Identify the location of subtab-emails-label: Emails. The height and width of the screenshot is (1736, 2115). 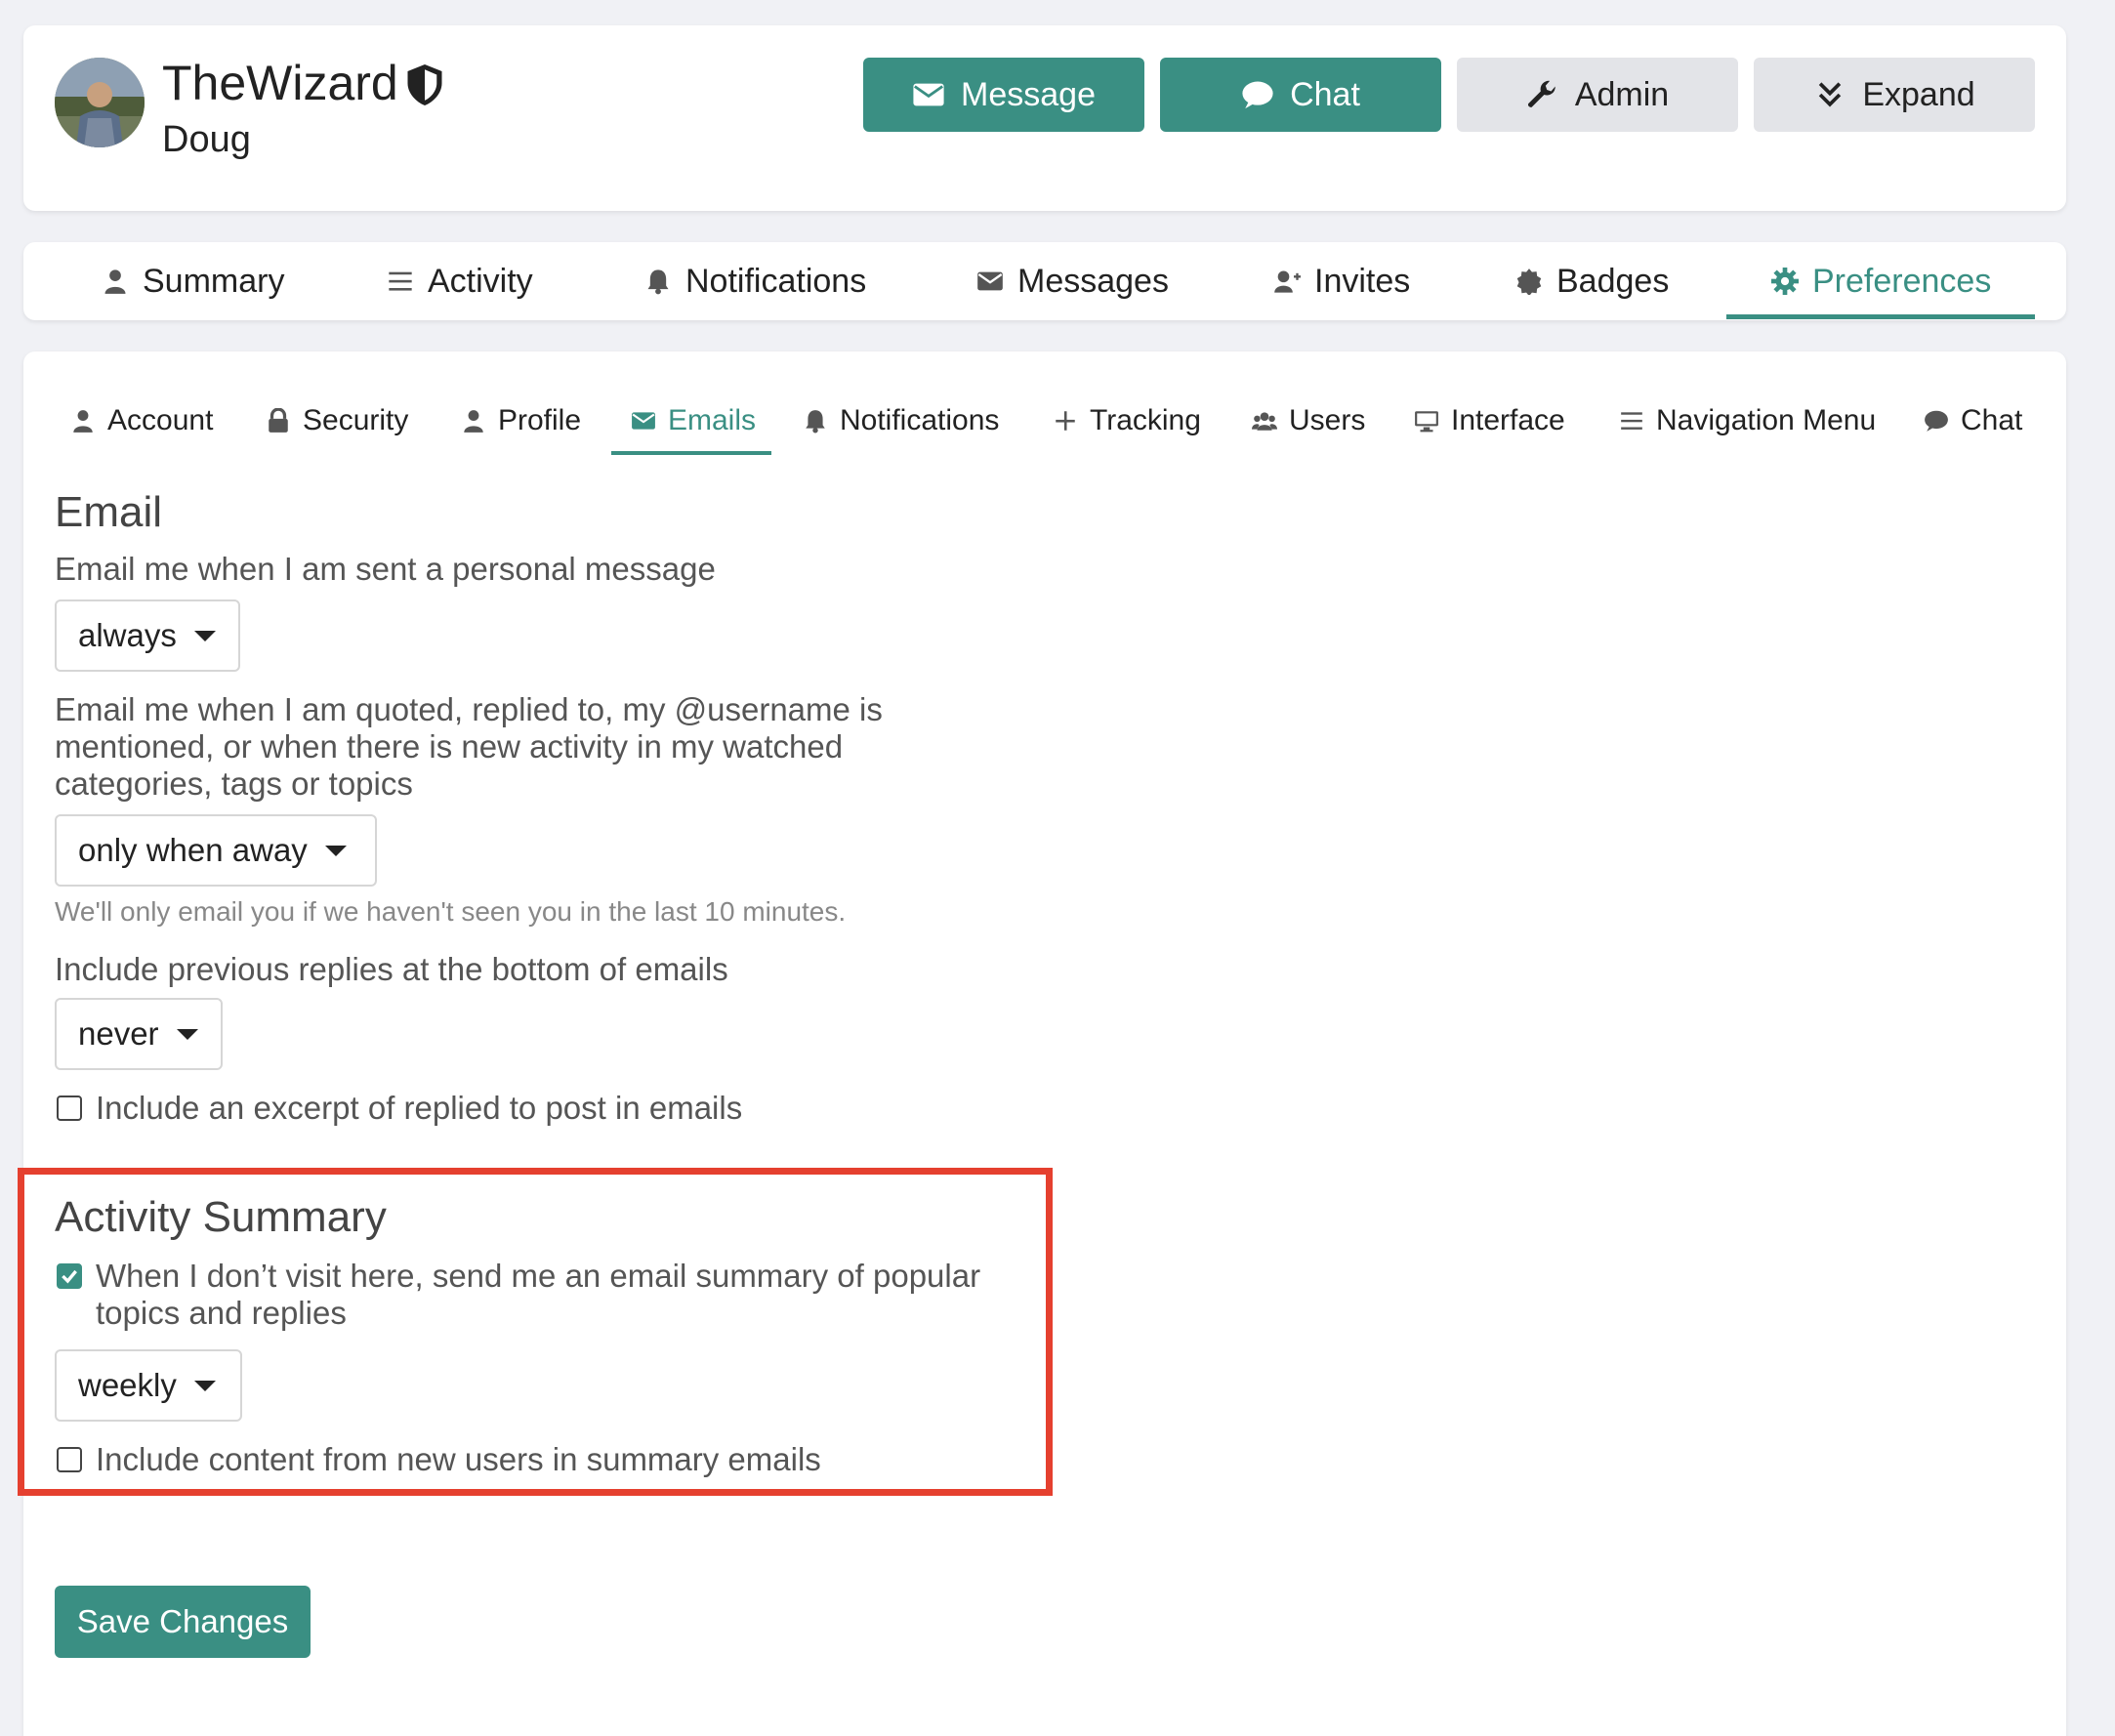
(712, 420).